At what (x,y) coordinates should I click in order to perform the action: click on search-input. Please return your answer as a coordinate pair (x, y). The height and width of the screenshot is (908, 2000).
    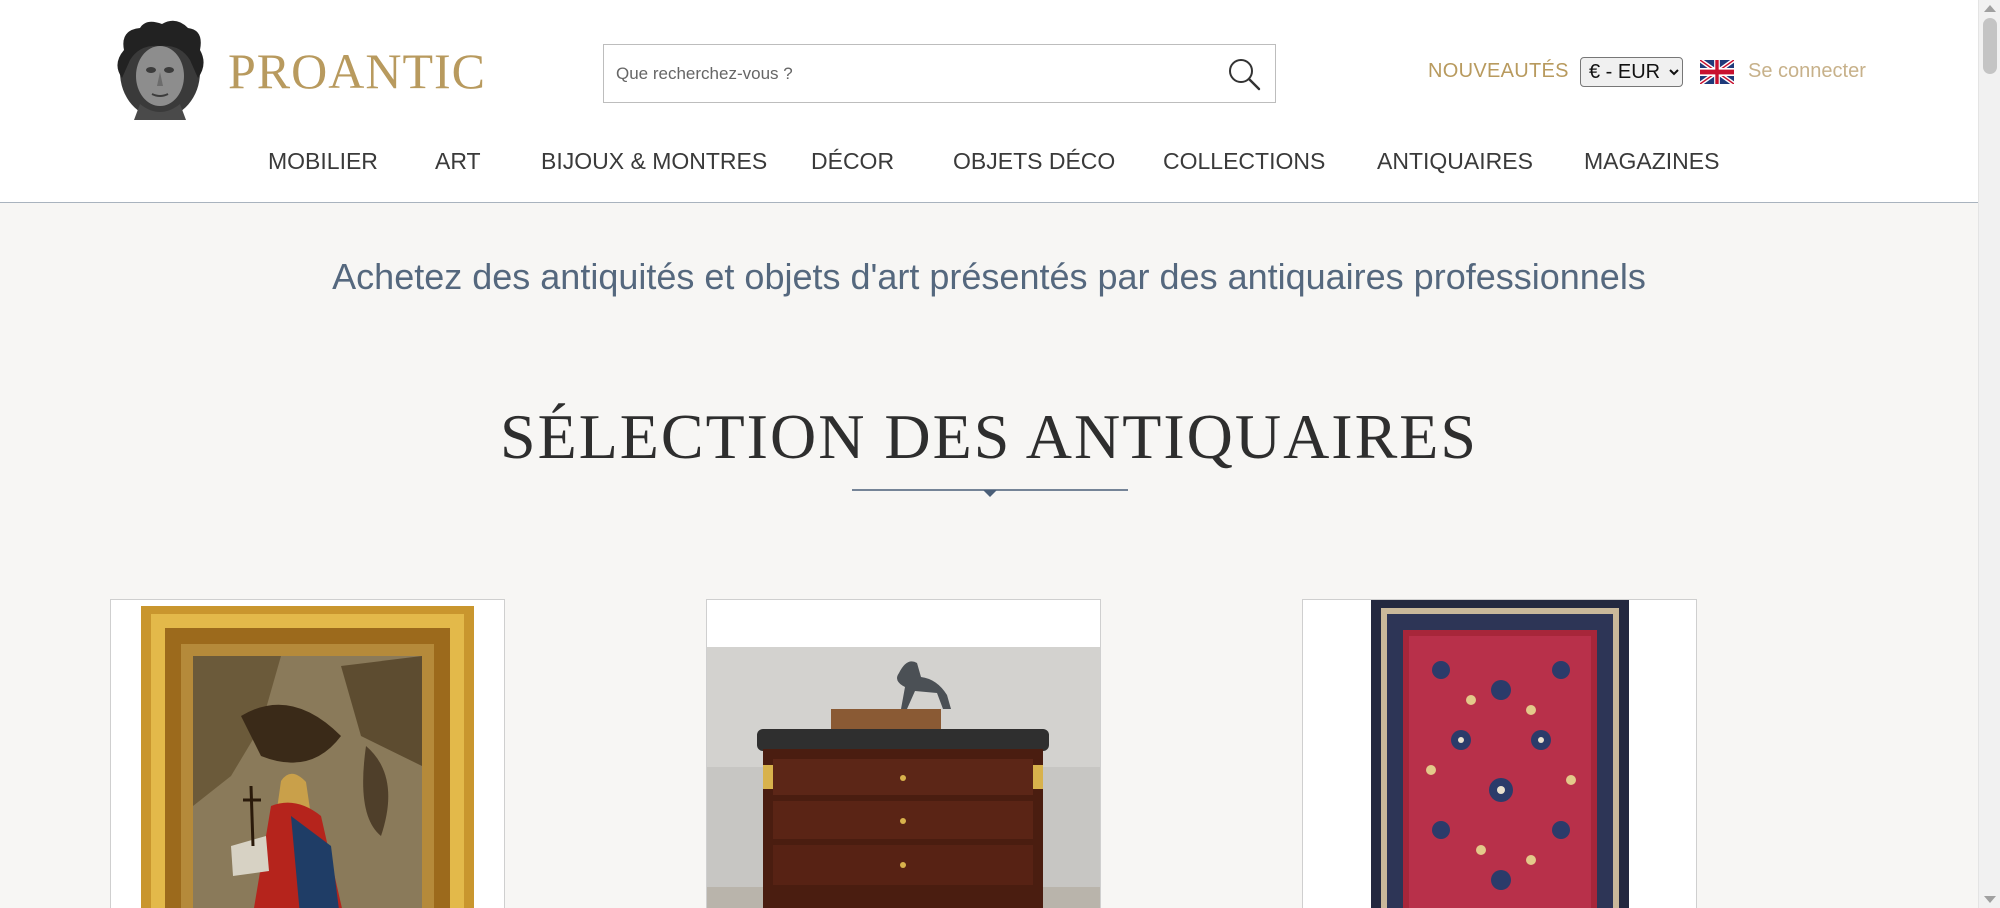
    Looking at the image, I should click on (904, 73).